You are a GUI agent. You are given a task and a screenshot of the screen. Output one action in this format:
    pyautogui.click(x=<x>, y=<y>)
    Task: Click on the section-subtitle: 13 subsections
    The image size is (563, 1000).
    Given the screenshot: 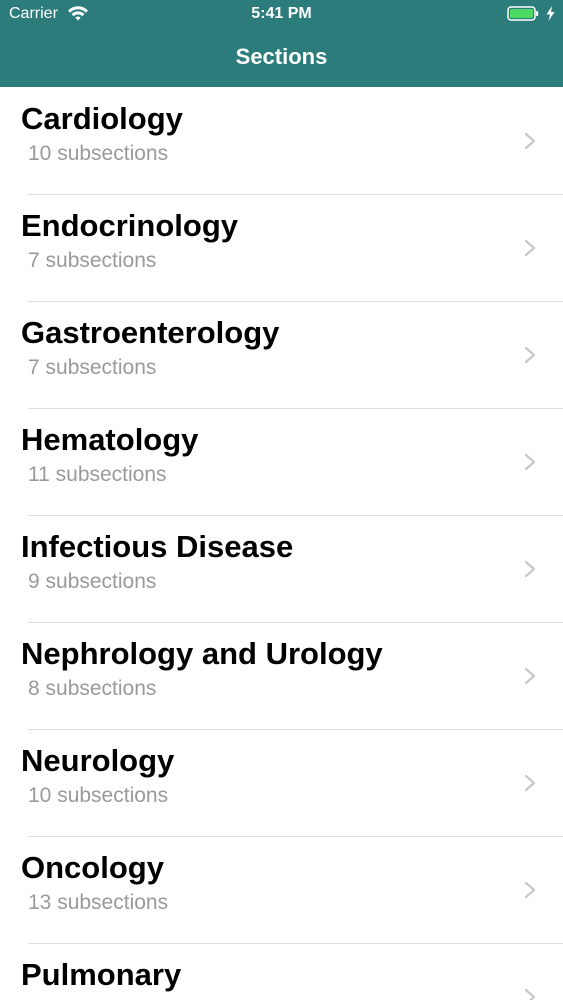 What is the action you would take?
    pyautogui.click(x=98, y=902)
    